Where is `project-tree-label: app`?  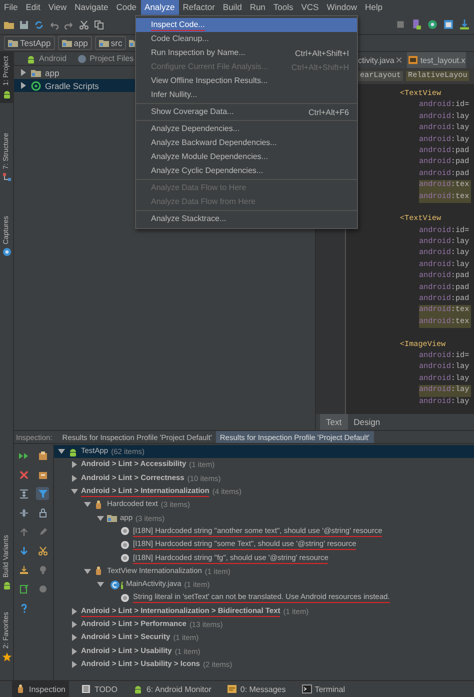
project-tree-label: app is located at coordinates (52, 73).